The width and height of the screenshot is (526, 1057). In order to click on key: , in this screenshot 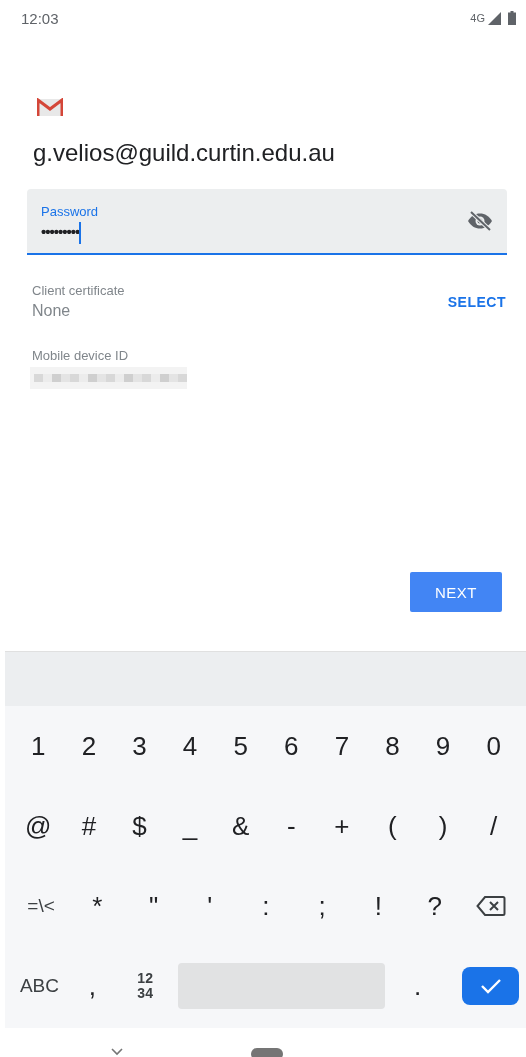, I will do `click(92, 986)`.